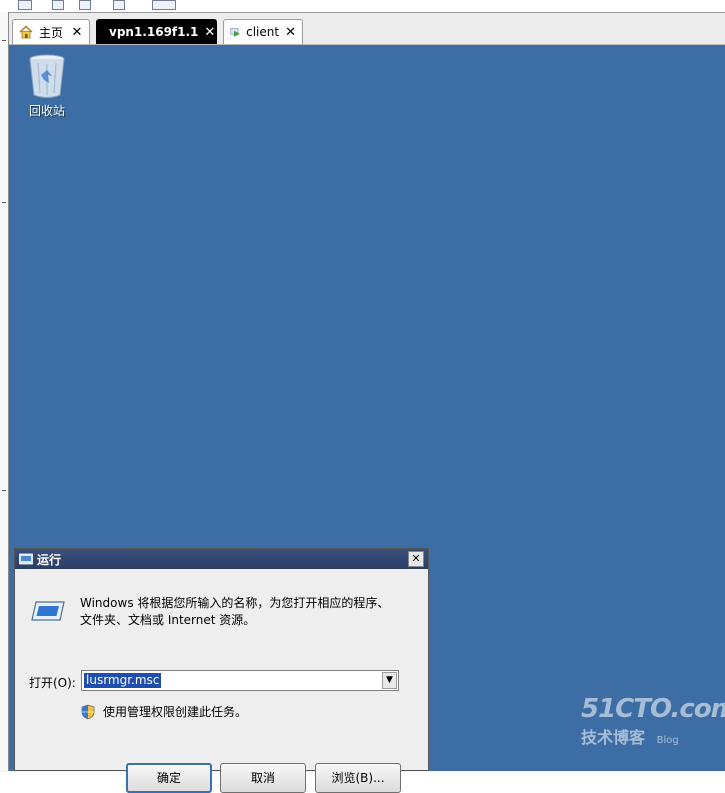  I want to click on open-combobox: lusrmgr.msc ▼, so click(240, 680).